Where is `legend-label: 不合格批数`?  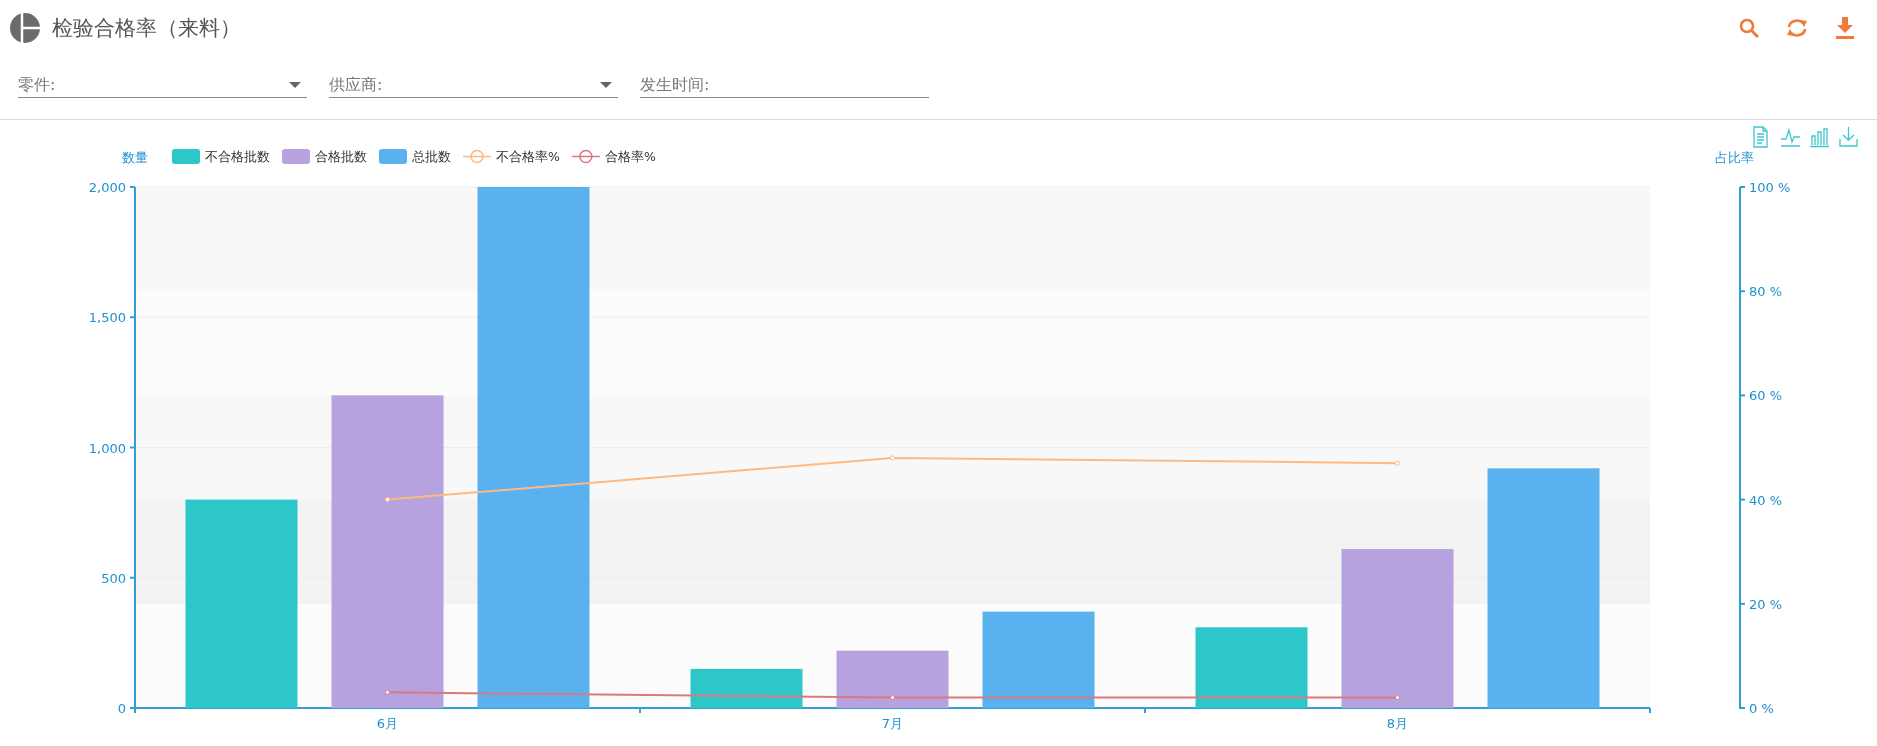 legend-label: 不合格批数 is located at coordinates (237, 156).